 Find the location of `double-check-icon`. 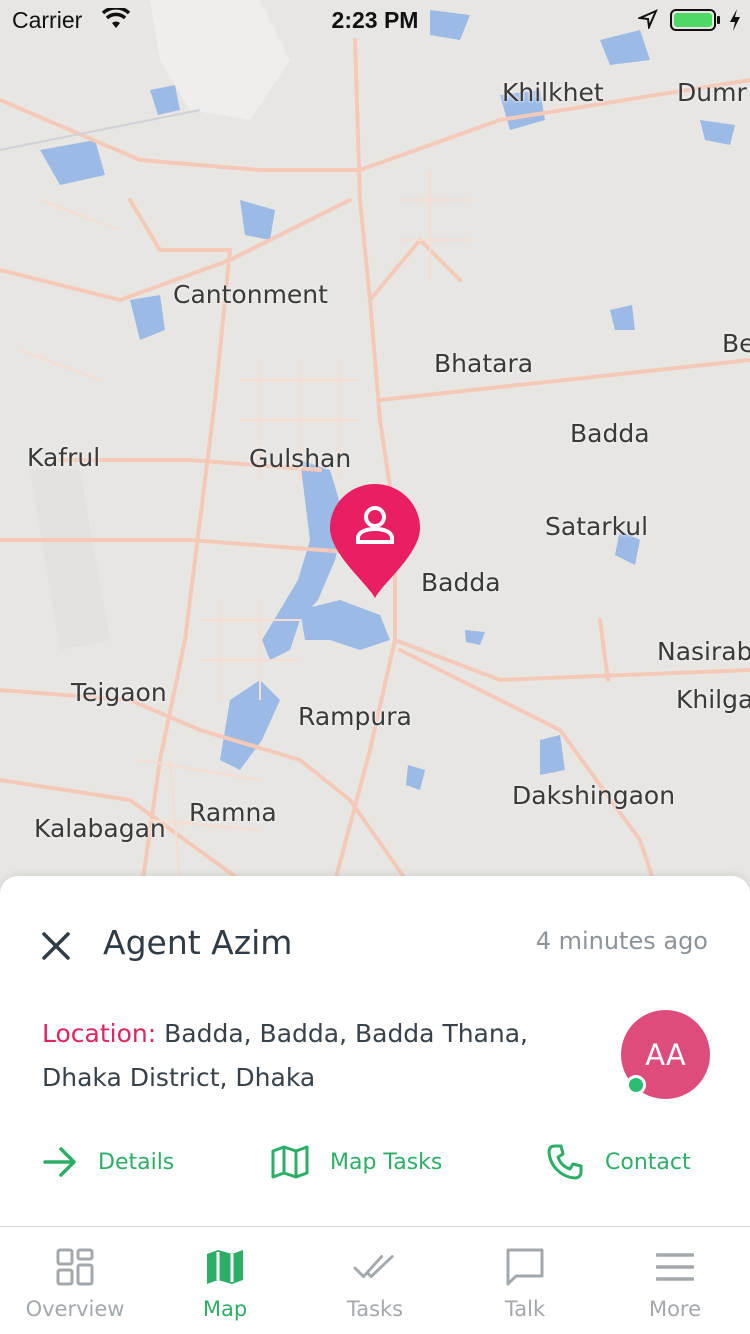

double-check-icon is located at coordinates (375, 1267).